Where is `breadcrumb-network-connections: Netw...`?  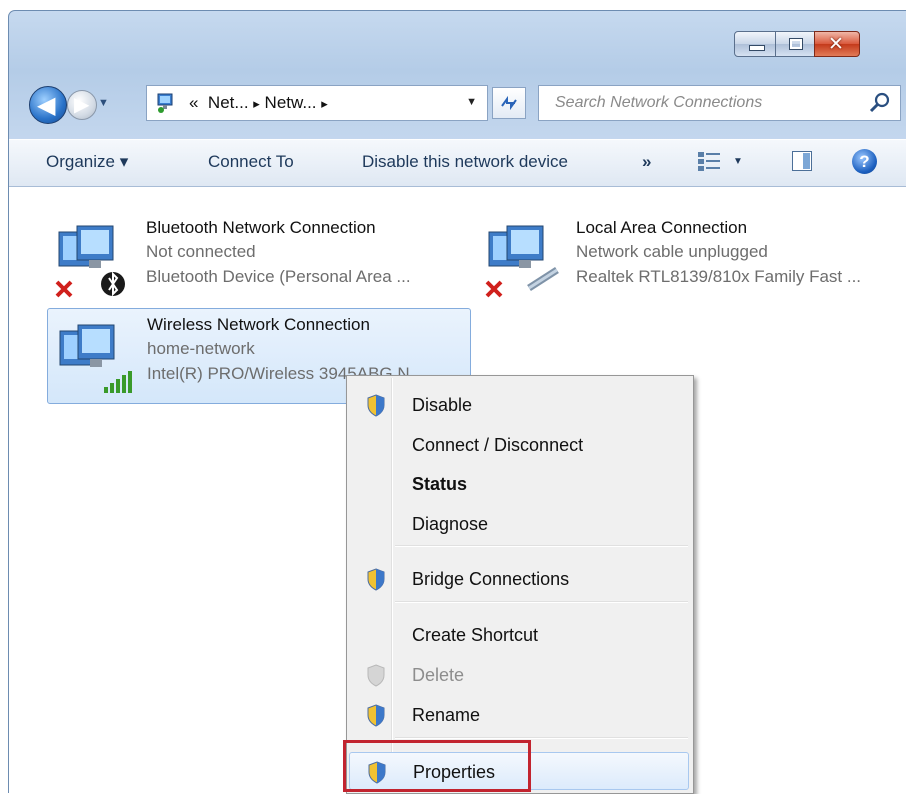 breadcrumb-network-connections: Netw... is located at coordinates (291, 102).